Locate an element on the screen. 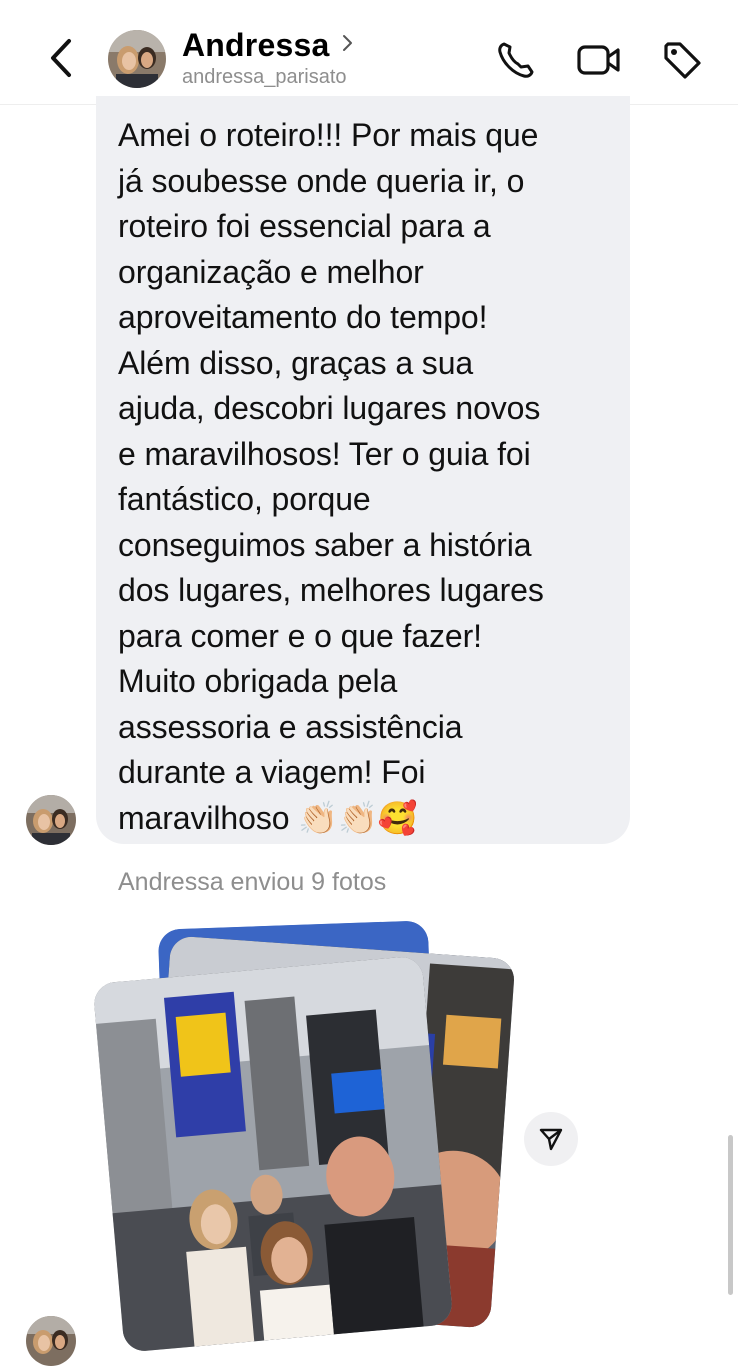  photo-card-front is located at coordinates (273, 1154).